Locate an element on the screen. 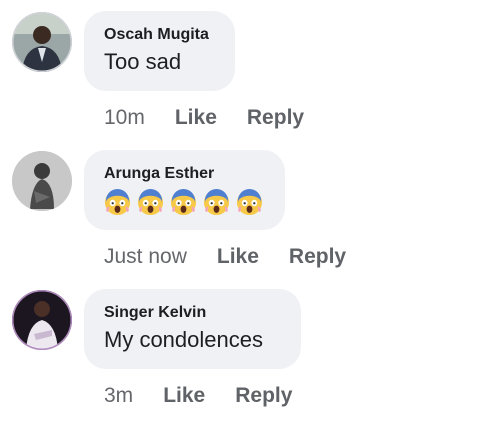  comment-actions: 3m Like Reply is located at coordinates (198, 396).